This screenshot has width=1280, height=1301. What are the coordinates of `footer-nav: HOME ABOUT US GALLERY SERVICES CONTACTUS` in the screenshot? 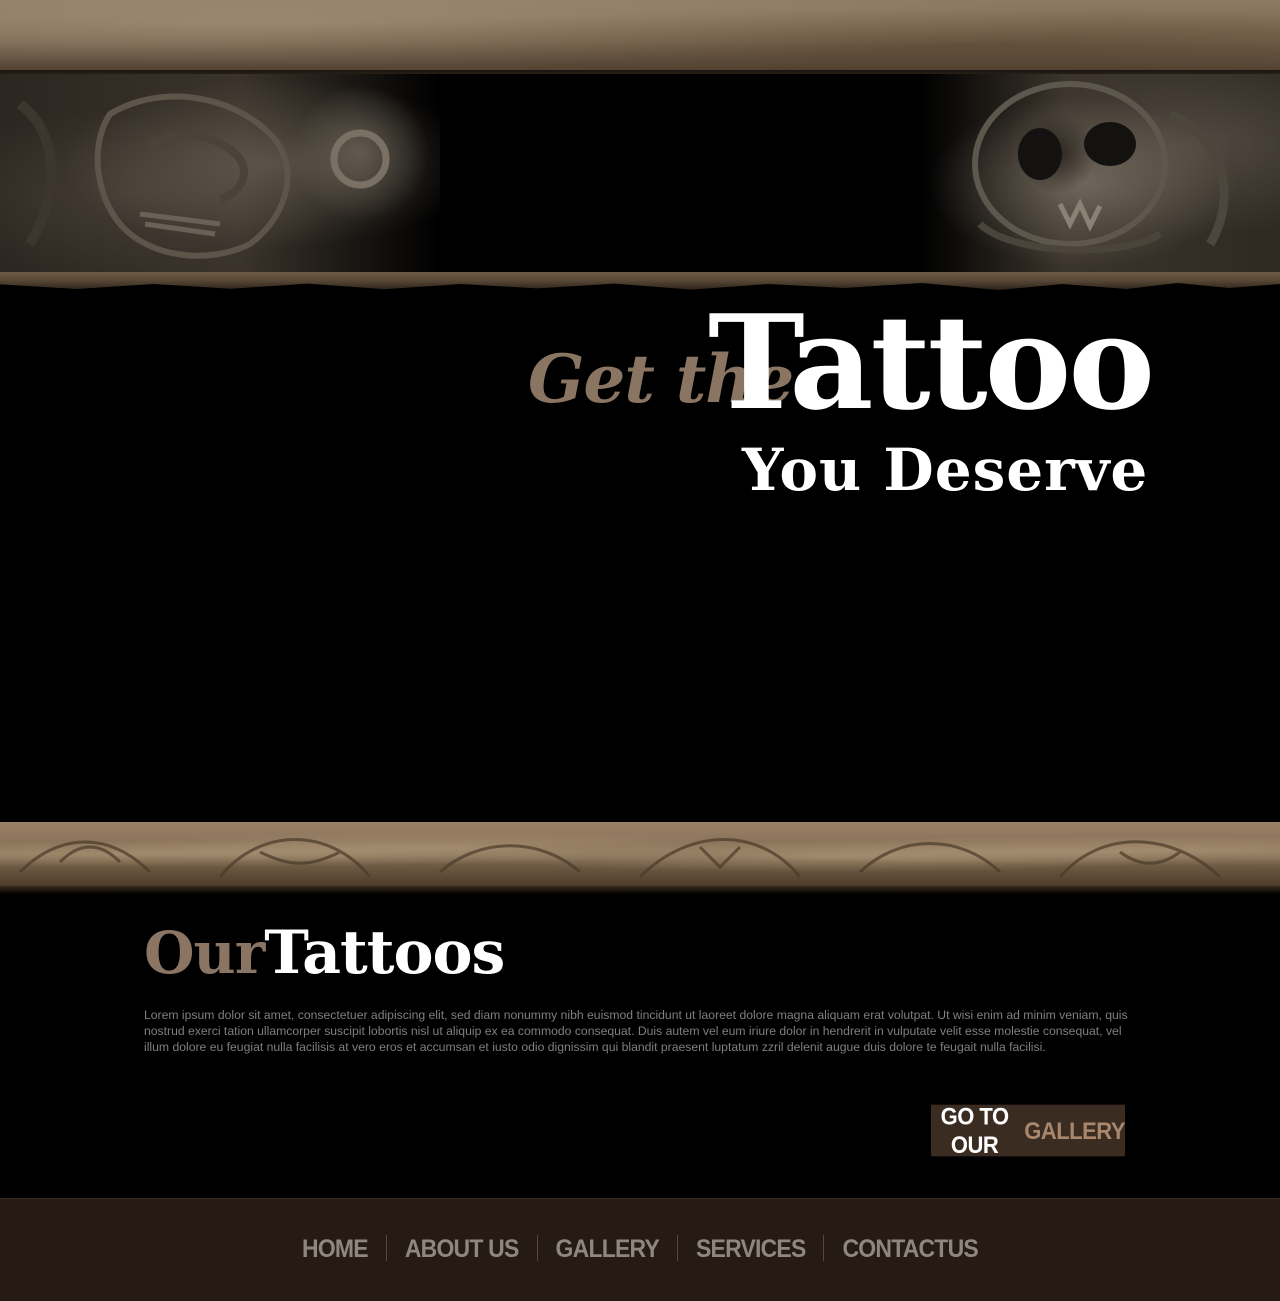 It's located at (640, 1248).